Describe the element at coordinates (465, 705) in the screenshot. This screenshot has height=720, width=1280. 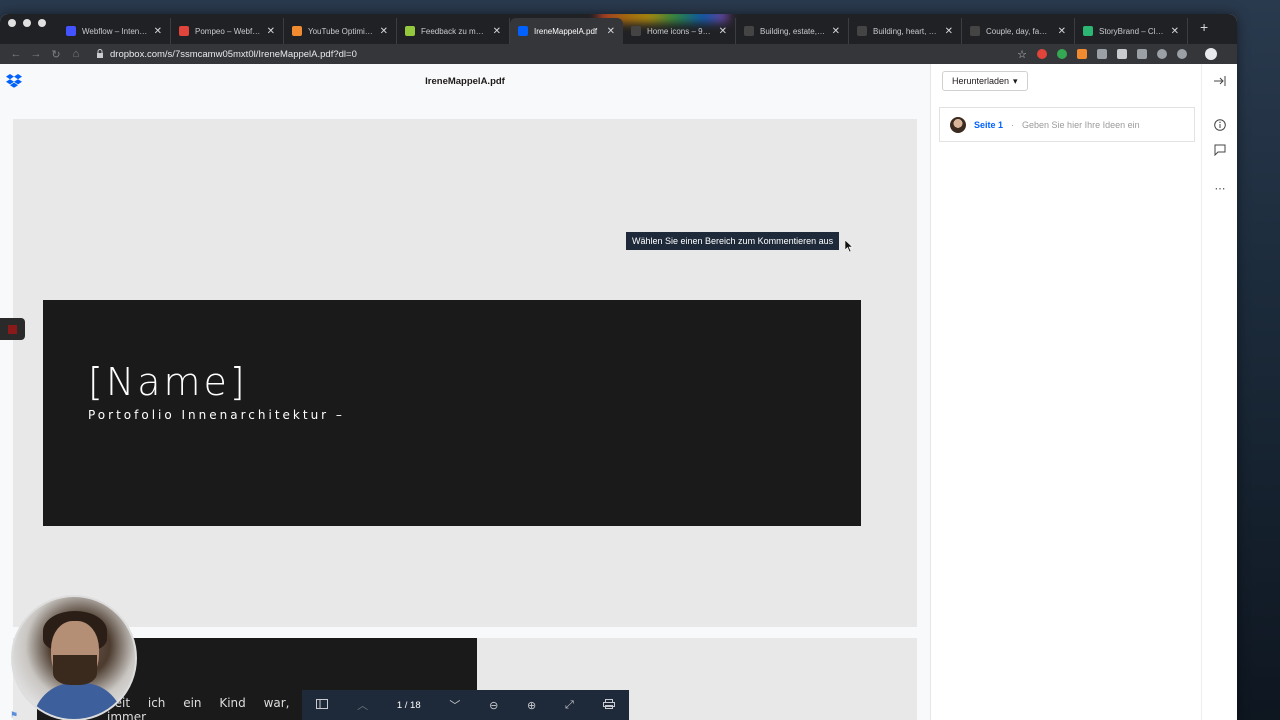
I see `viewer-controls: ︿ 1 / 18 ﹀ ⊖ ⊕ ⤢` at that location.